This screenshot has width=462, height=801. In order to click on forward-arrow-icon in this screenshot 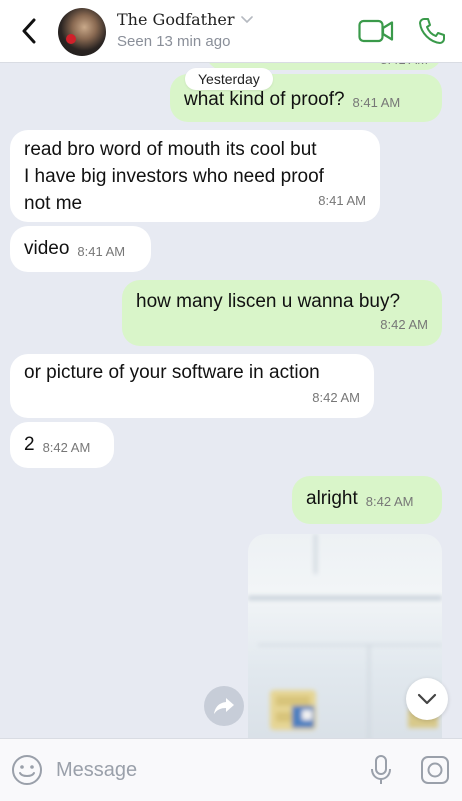, I will do `click(224, 706)`.